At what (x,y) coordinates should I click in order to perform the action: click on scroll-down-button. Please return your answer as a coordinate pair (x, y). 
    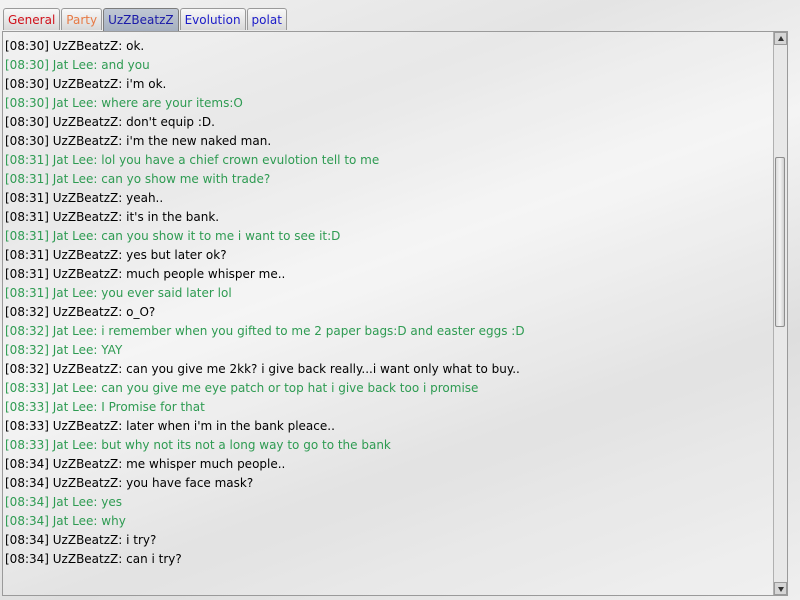
    Looking at the image, I should click on (780, 588).